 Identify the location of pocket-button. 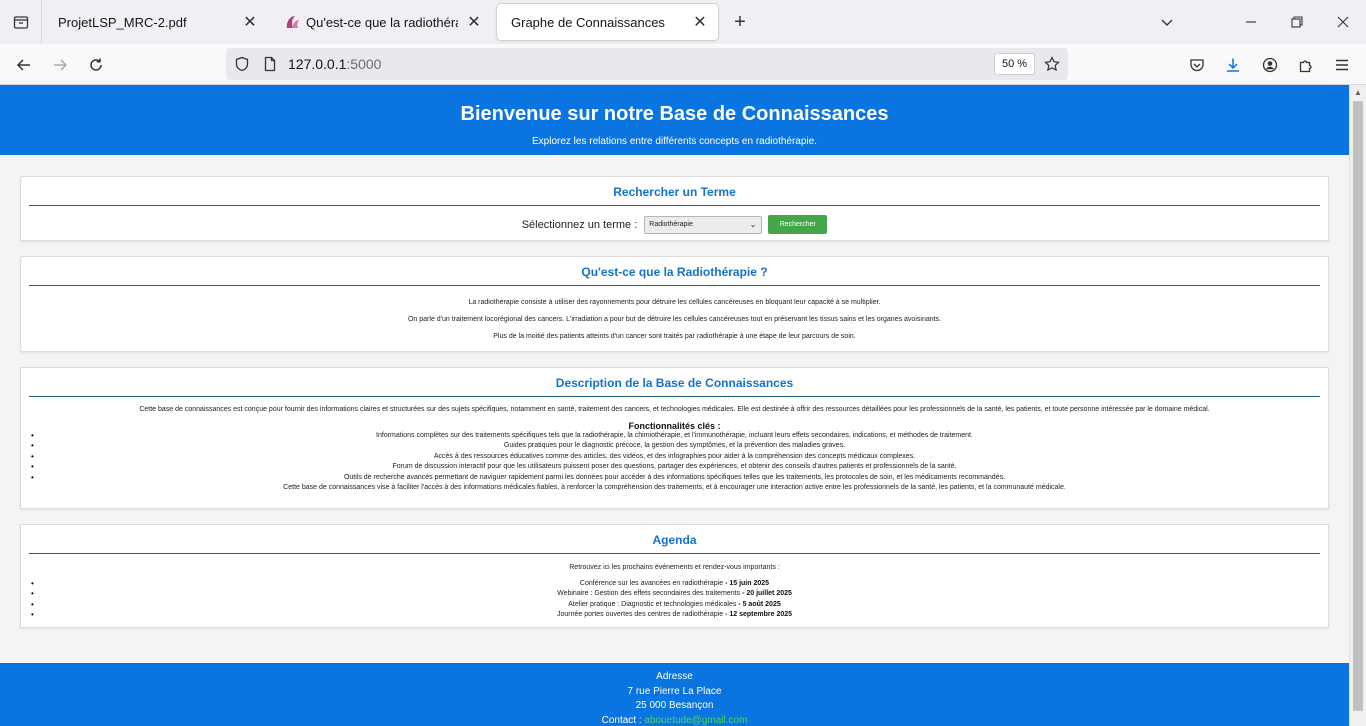
(1197, 65).